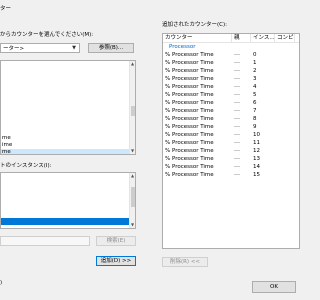 This screenshot has width=320, height=300. What do you see at coordinates (231, 47) in the screenshot?
I see `object-group-row: Processor` at bounding box center [231, 47].